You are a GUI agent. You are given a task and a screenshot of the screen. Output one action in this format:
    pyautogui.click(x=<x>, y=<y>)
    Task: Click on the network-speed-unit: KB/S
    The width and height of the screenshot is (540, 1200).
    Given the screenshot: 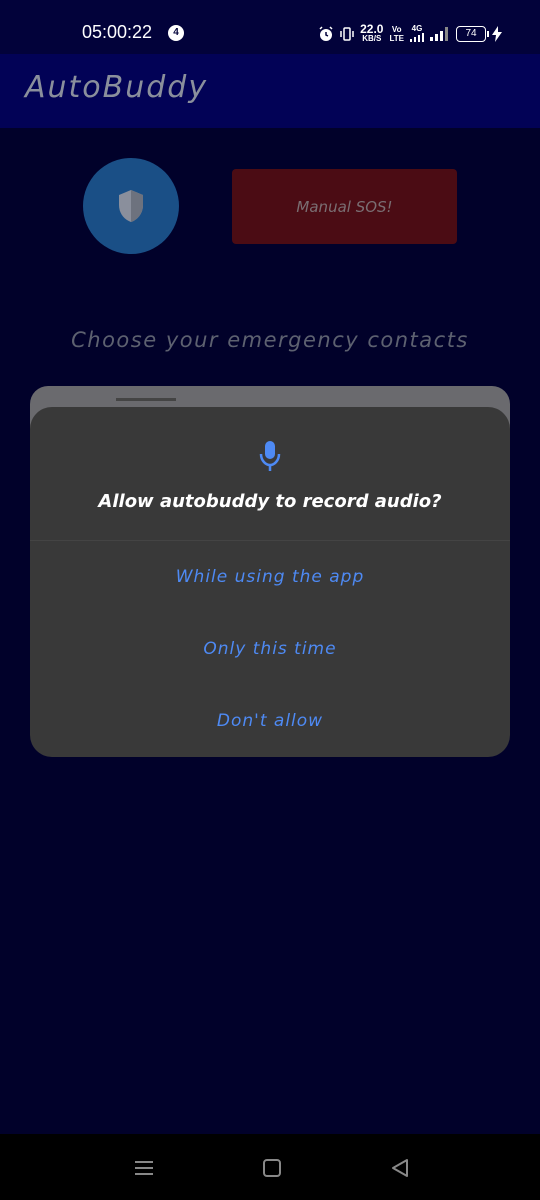 What is the action you would take?
    pyautogui.click(x=372, y=38)
    